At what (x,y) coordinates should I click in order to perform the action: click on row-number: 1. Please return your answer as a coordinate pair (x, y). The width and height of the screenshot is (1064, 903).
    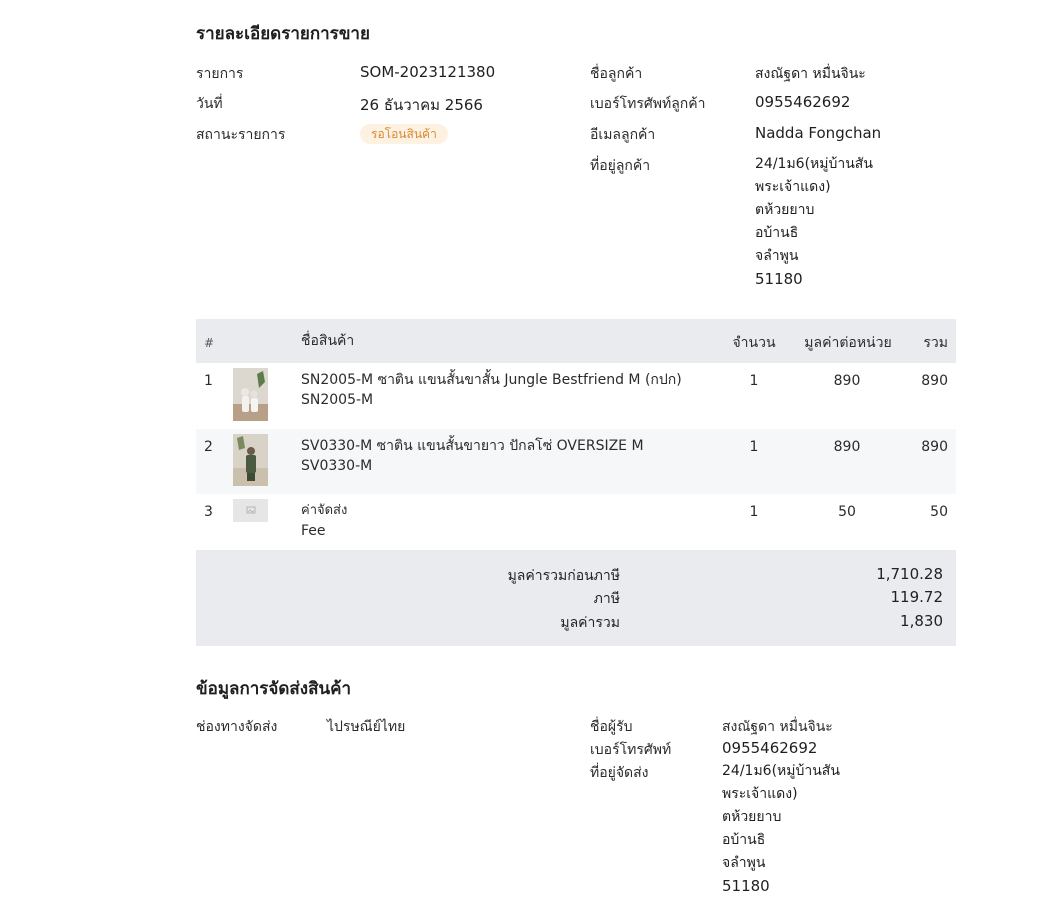
    Looking at the image, I should click on (208, 381).